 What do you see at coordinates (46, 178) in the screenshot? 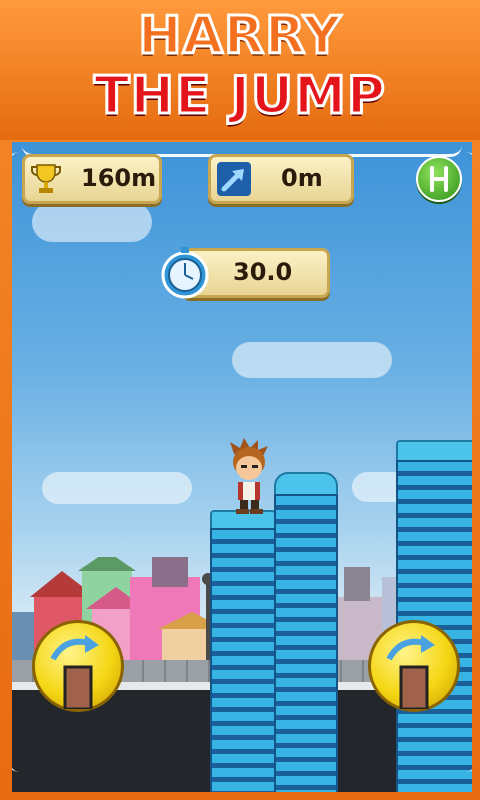
I see `trophy-icon` at bounding box center [46, 178].